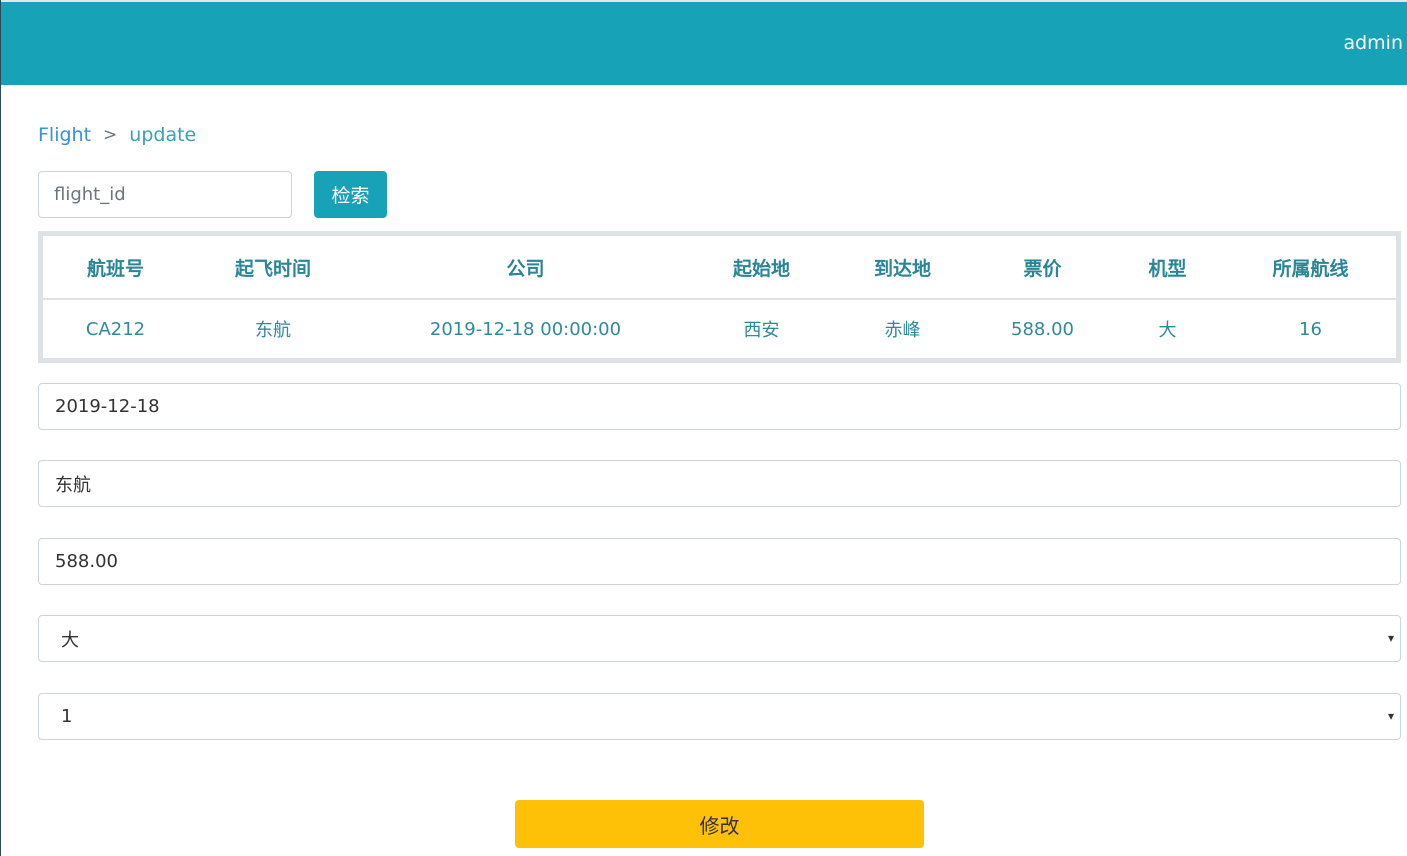 The height and width of the screenshot is (856, 1407). Describe the element at coordinates (70, 640) in the screenshot. I see `plane-type-selected: 大` at that location.